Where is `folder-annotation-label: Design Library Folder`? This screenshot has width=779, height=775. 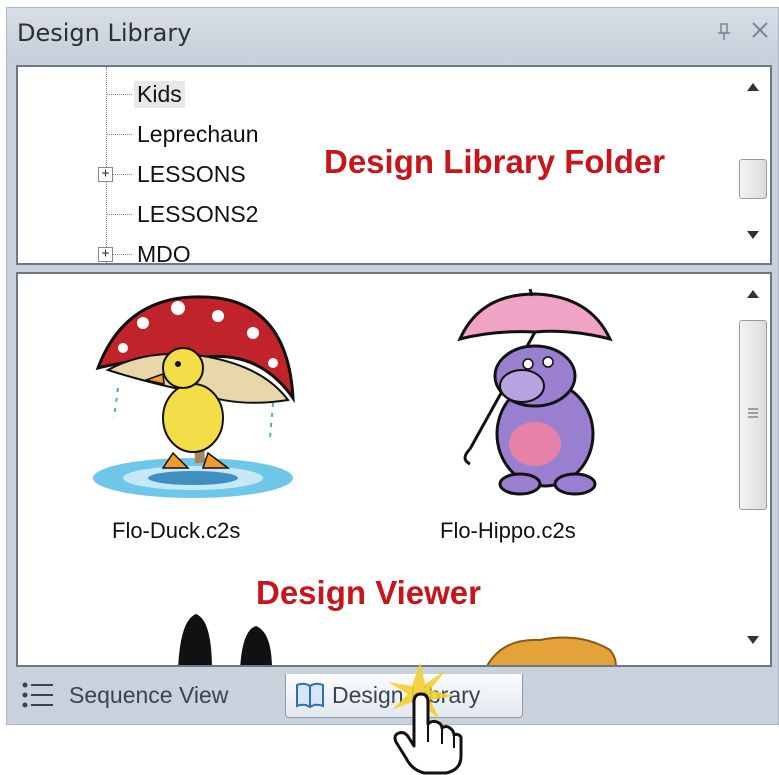 folder-annotation-label: Design Library Folder is located at coordinates (495, 161).